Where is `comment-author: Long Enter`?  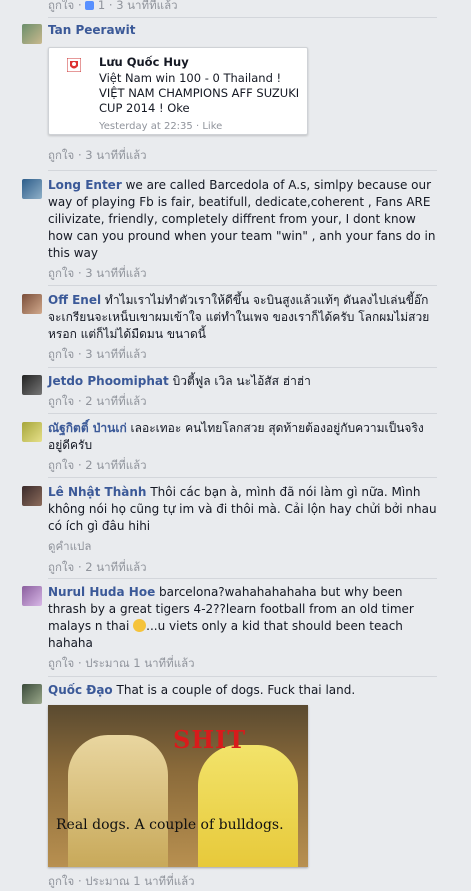
comment-author: Long Enter is located at coordinates (85, 185).